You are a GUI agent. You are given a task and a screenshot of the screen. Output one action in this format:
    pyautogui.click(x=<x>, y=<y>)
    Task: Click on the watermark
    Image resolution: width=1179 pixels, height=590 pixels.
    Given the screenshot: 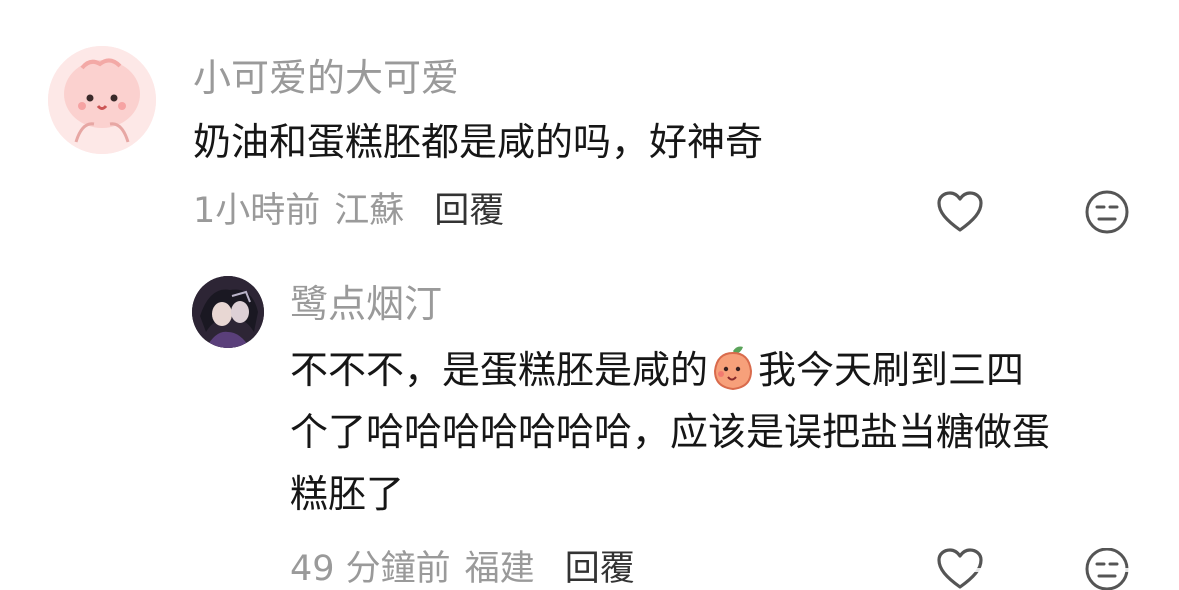 What is the action you would take?
    pyautogui.click(x=1055, y=568)
    